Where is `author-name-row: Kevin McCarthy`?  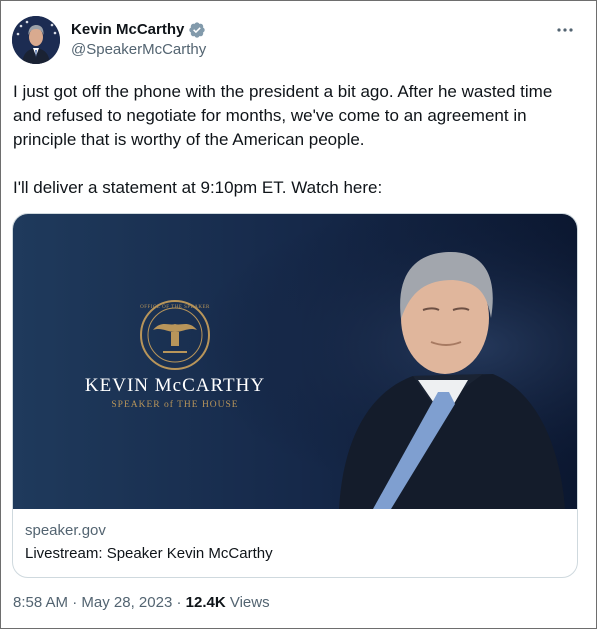
author-name-row: Kevin McCarthy is located at coordinates (138, 30).